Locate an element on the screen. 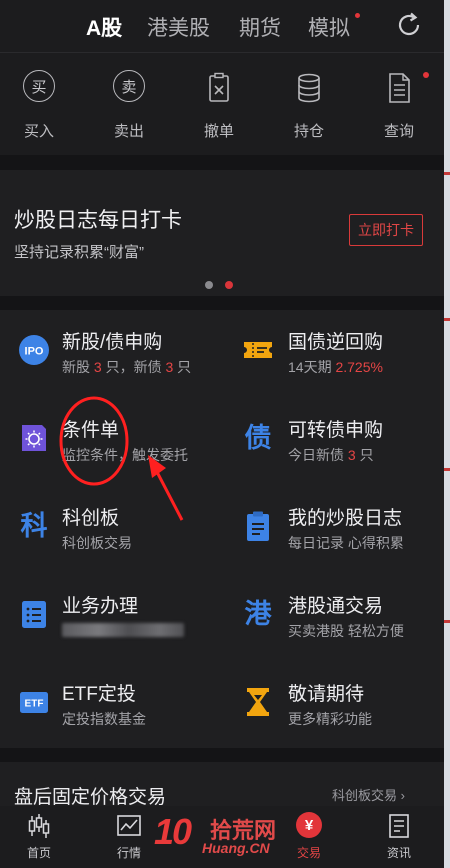  tab-a-share: A股 is located at coordinates (104, 27).